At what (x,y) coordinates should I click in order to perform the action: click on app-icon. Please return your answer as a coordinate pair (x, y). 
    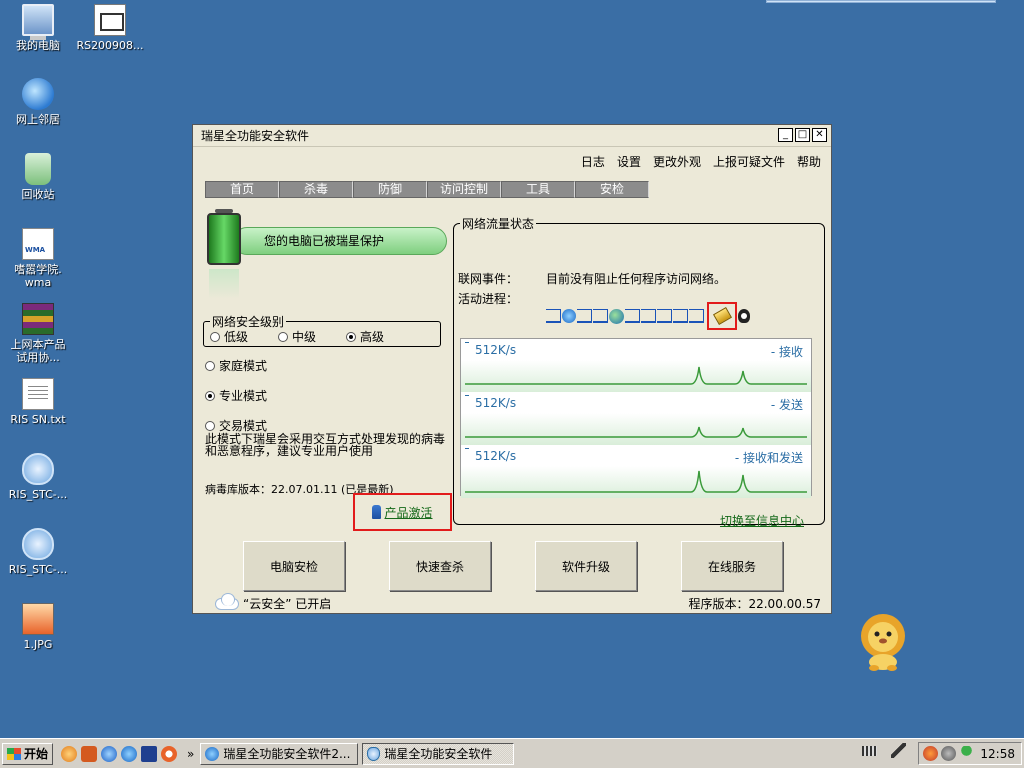
    Looking at the image, I should click on (89, 753).